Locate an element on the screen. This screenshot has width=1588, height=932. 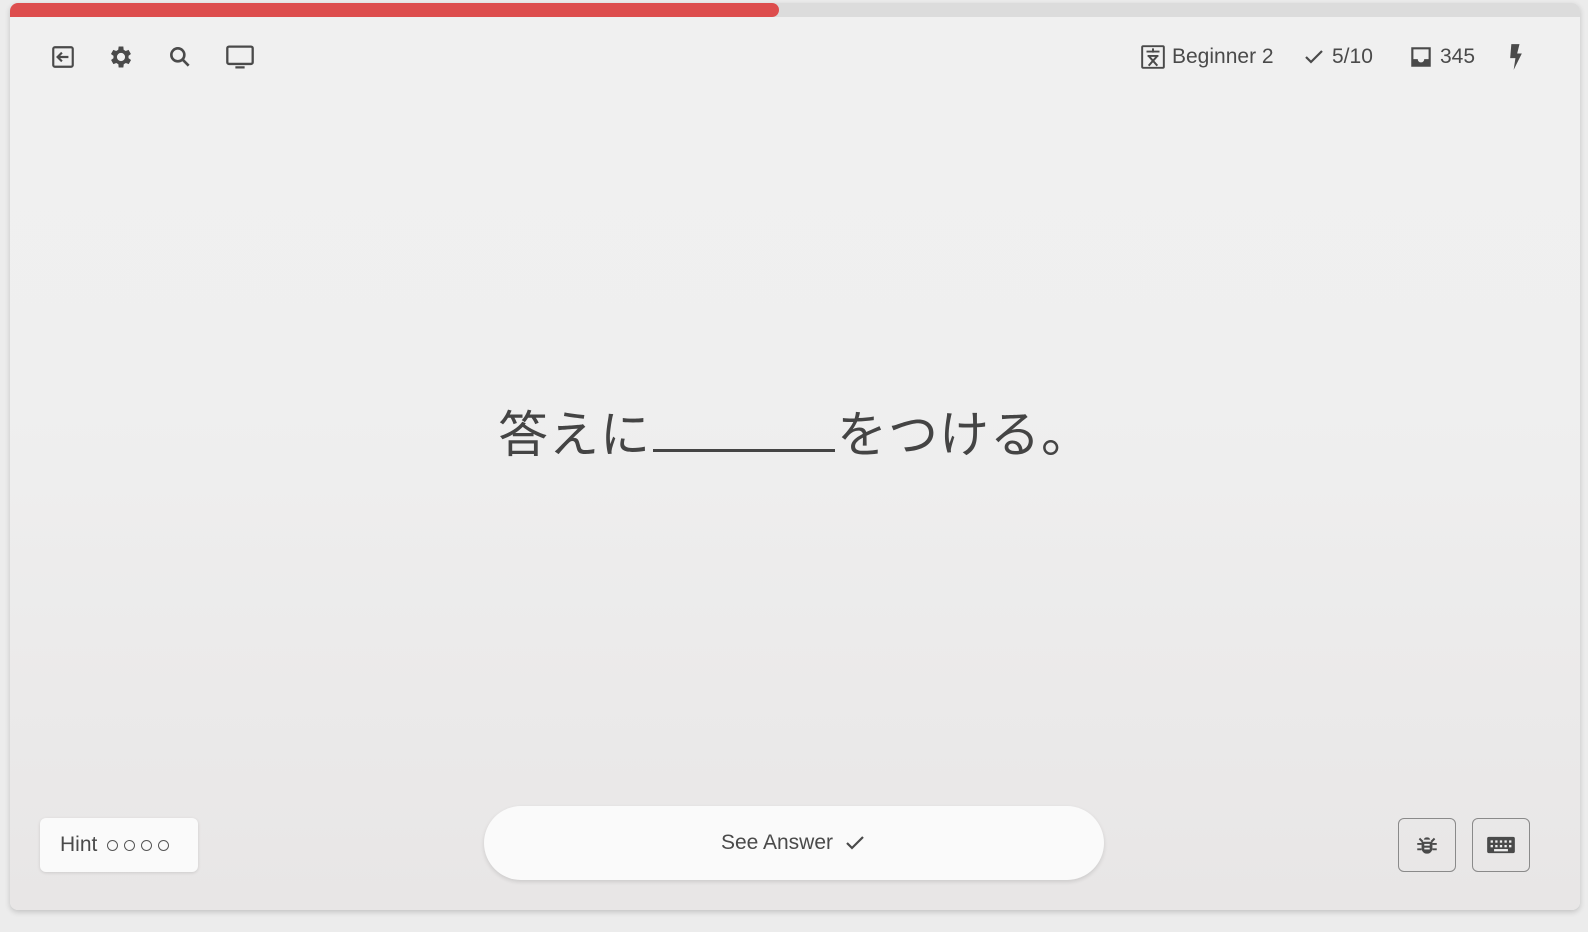
level-indicator: Beginner 2 is located at coordinates (1207, 57).